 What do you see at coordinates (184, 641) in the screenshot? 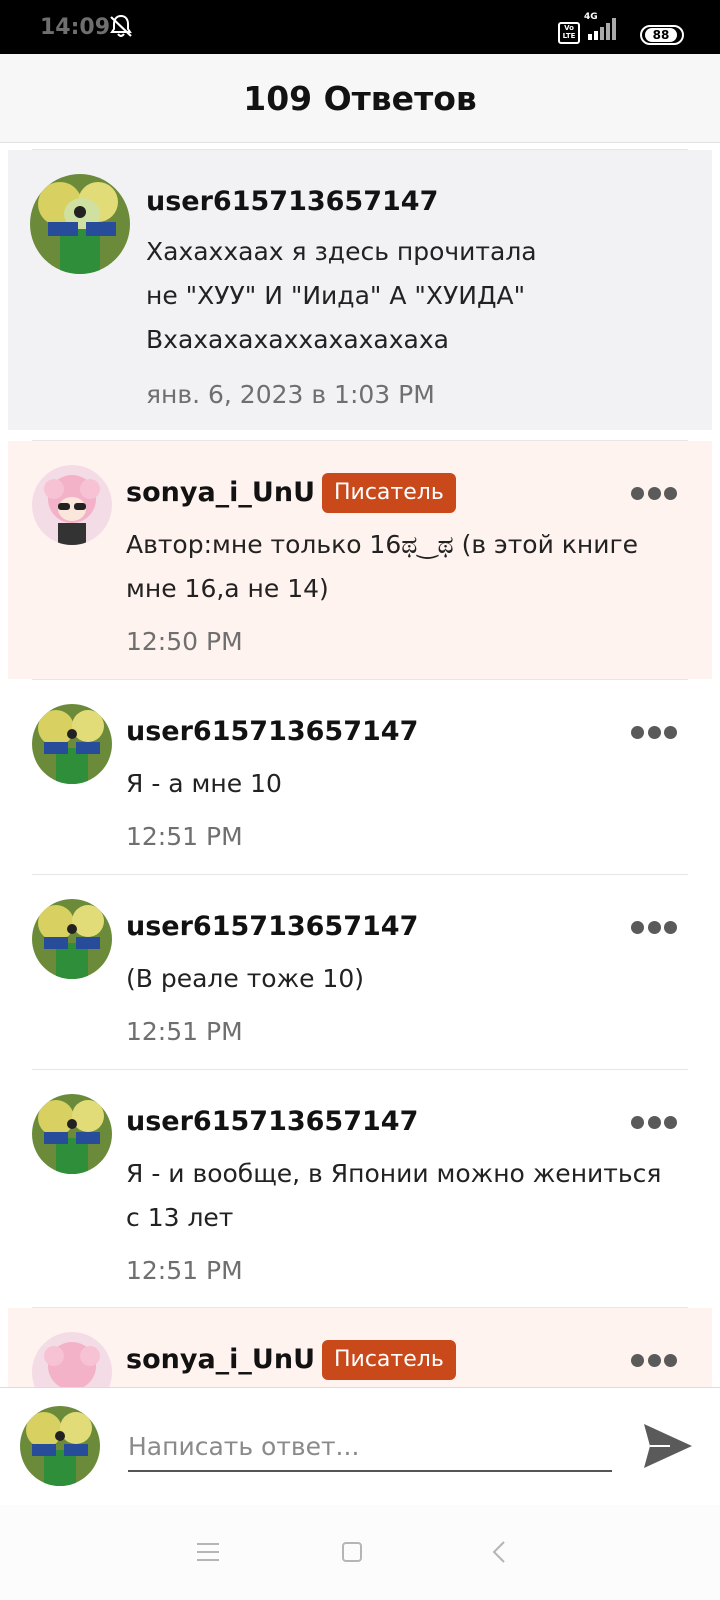
I see `comment-timestamp: 12:50 PM` at bounding box center [184, 641].